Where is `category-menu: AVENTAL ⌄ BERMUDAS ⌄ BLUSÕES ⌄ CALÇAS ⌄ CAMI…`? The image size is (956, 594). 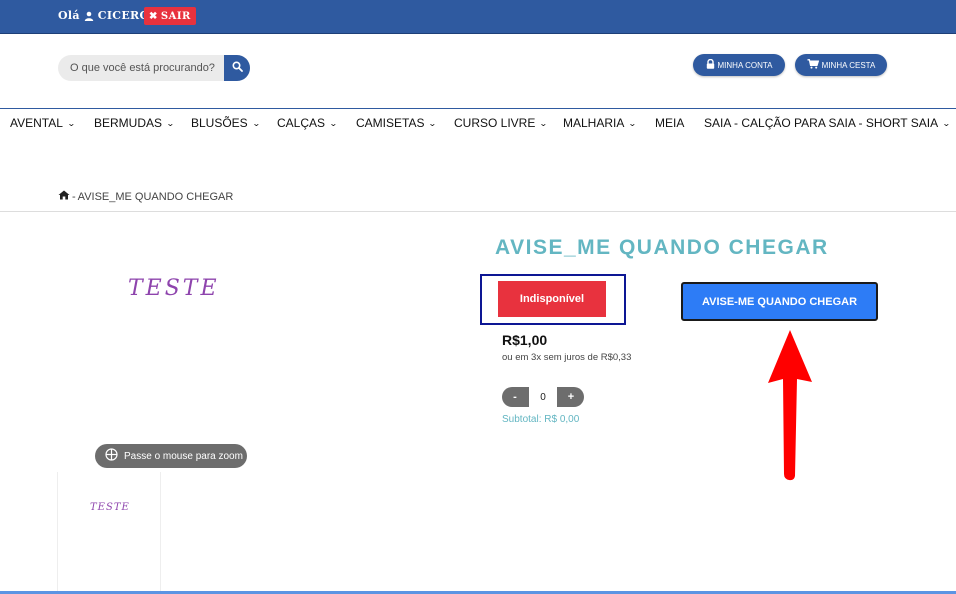 category-menu: AVENTAL ⌄ BERMUDAS ⌄ BLUSÕES ⌄ CALÇAS ⌄ CAMI… is located at coordinates (478, 122).